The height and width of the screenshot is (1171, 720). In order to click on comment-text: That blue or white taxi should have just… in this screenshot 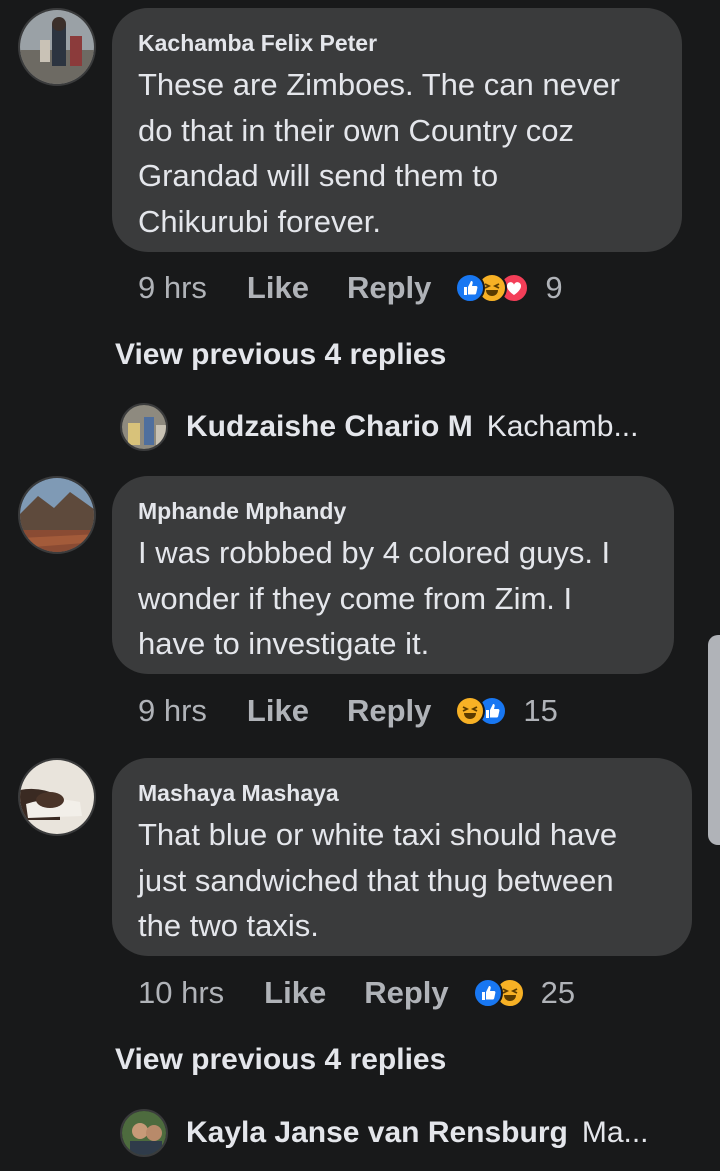, I will do `click(378, 880)`.